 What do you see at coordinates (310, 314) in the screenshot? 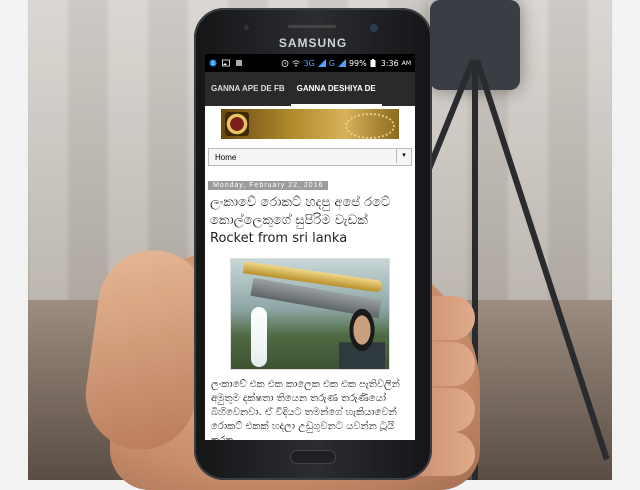
I see `post-image` at bounding box center [310, 314].